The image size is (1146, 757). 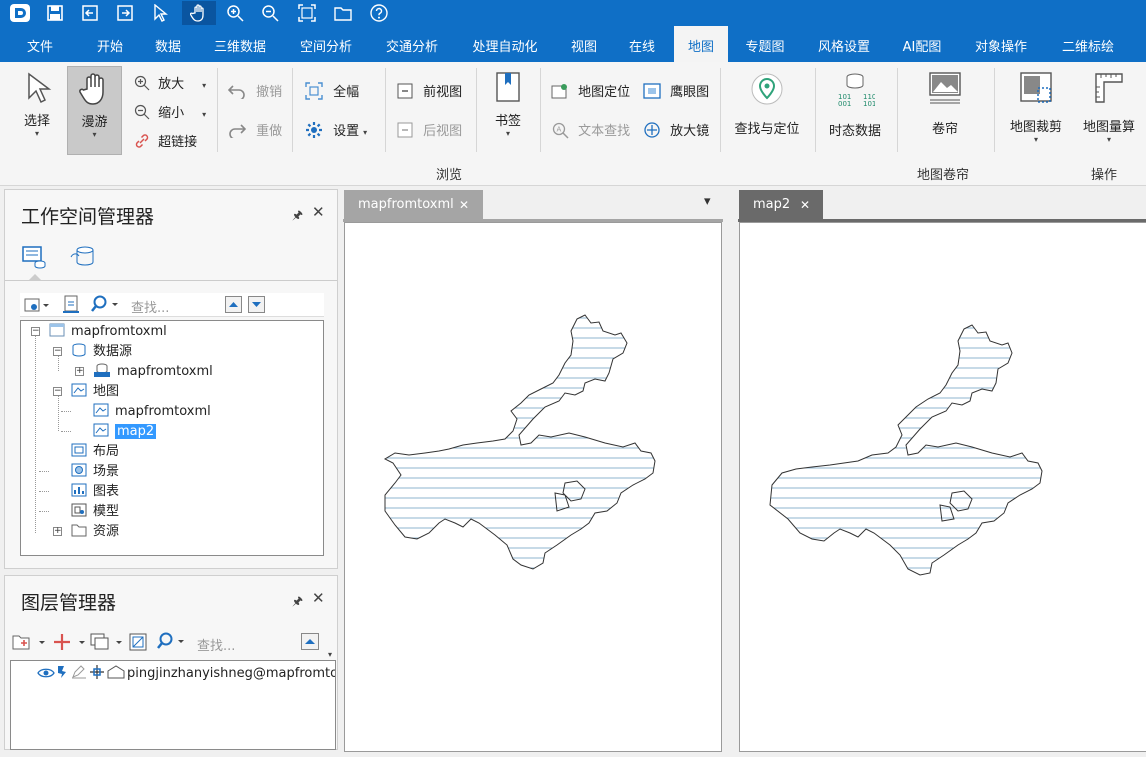 What do you see at coordinates (29, 644) in the screenshot?
I see `add-layer-dropdown-icon` at bounding box center [29, 644].